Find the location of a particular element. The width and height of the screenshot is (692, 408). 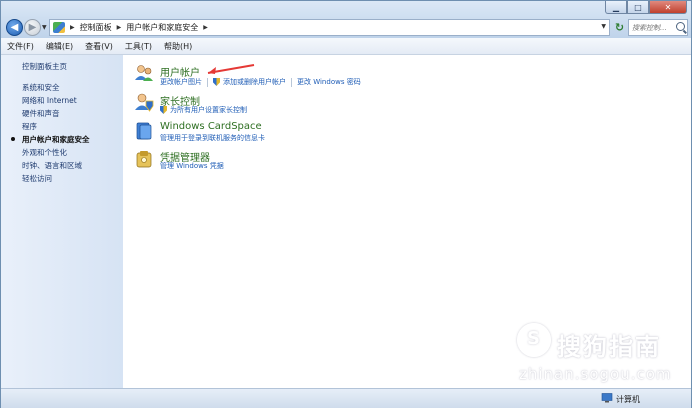

user-accounts-icon is located at coordinates (144, 73).